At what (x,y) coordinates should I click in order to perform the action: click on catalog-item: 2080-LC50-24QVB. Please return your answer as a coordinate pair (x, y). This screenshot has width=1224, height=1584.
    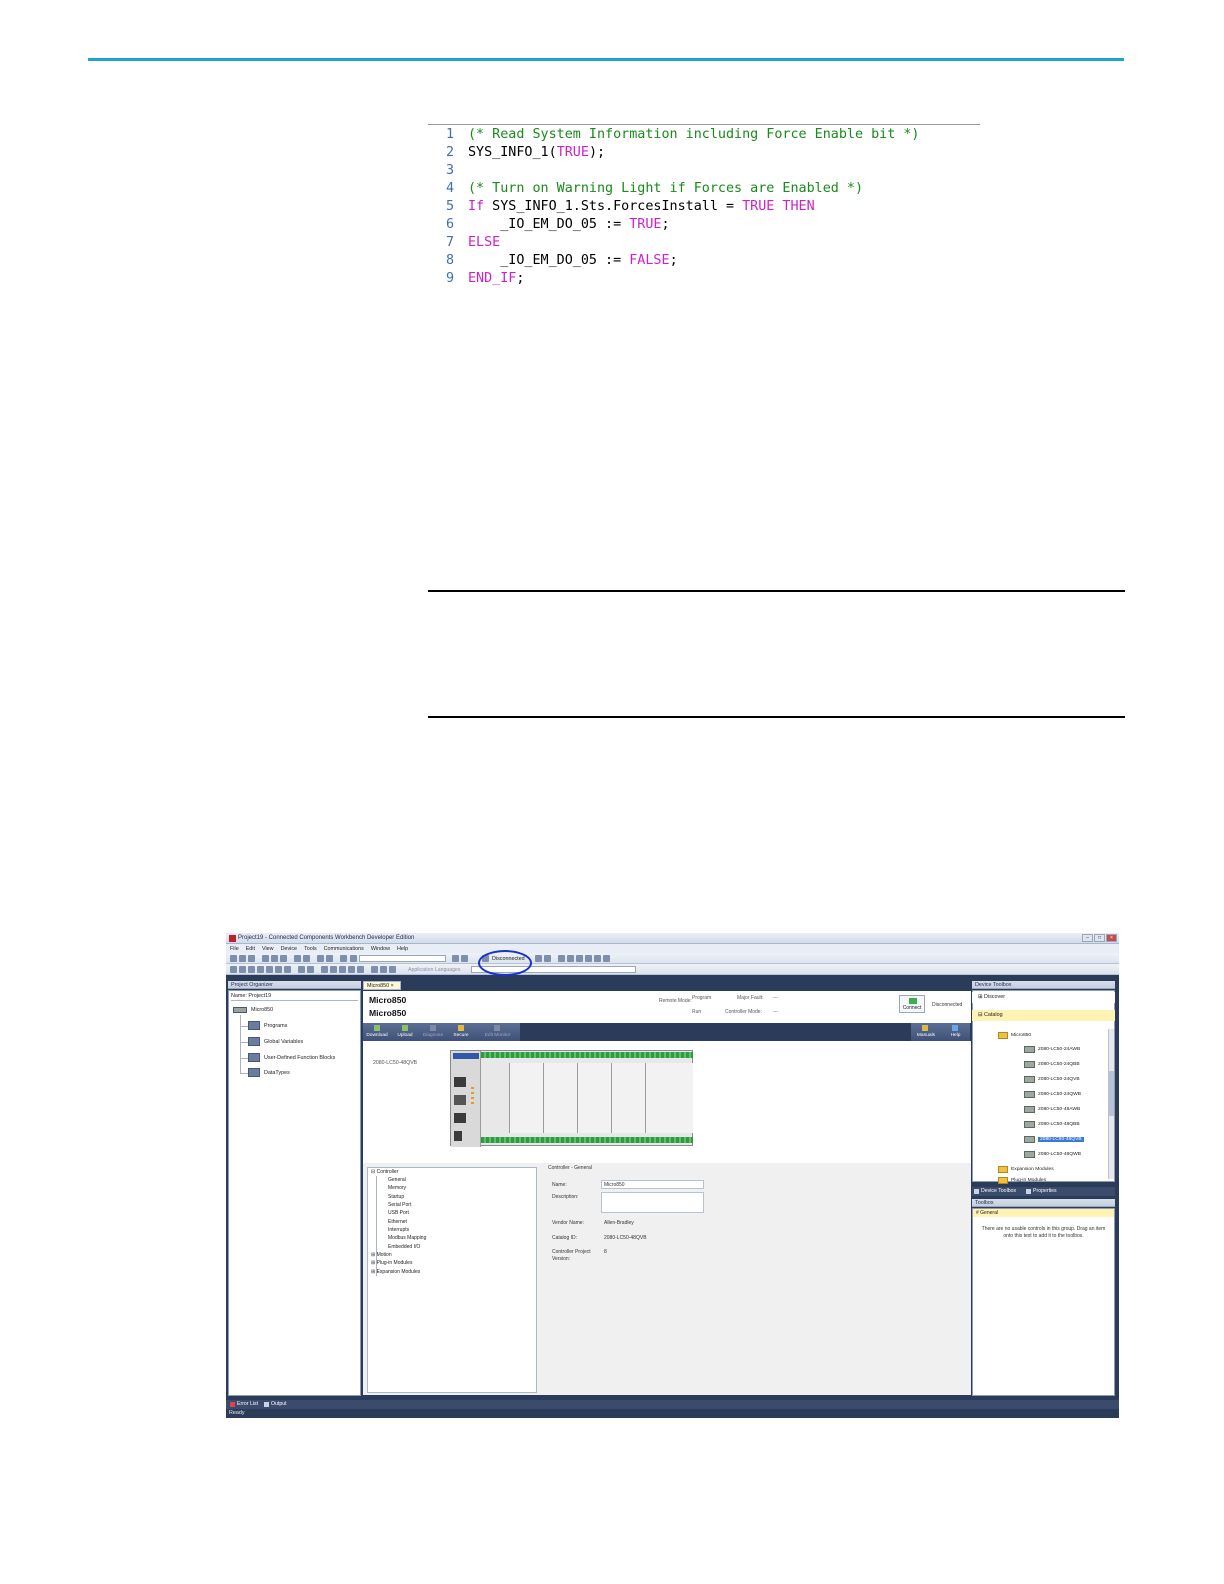
    Looking at the image, I should click on (1052, 1079).